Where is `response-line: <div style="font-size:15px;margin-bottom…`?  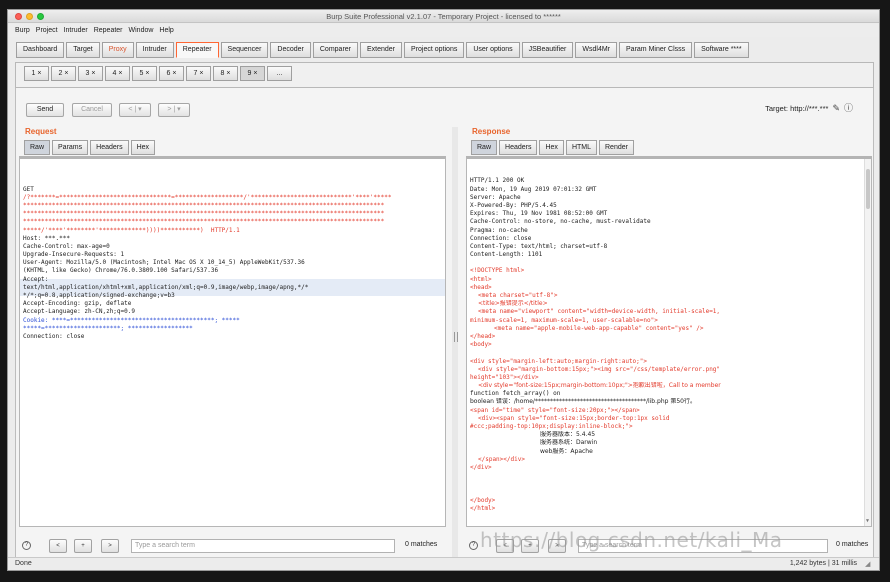 response-line: <div style="font-size:15px;margin-bottom… is located at coordinates (599, 386).